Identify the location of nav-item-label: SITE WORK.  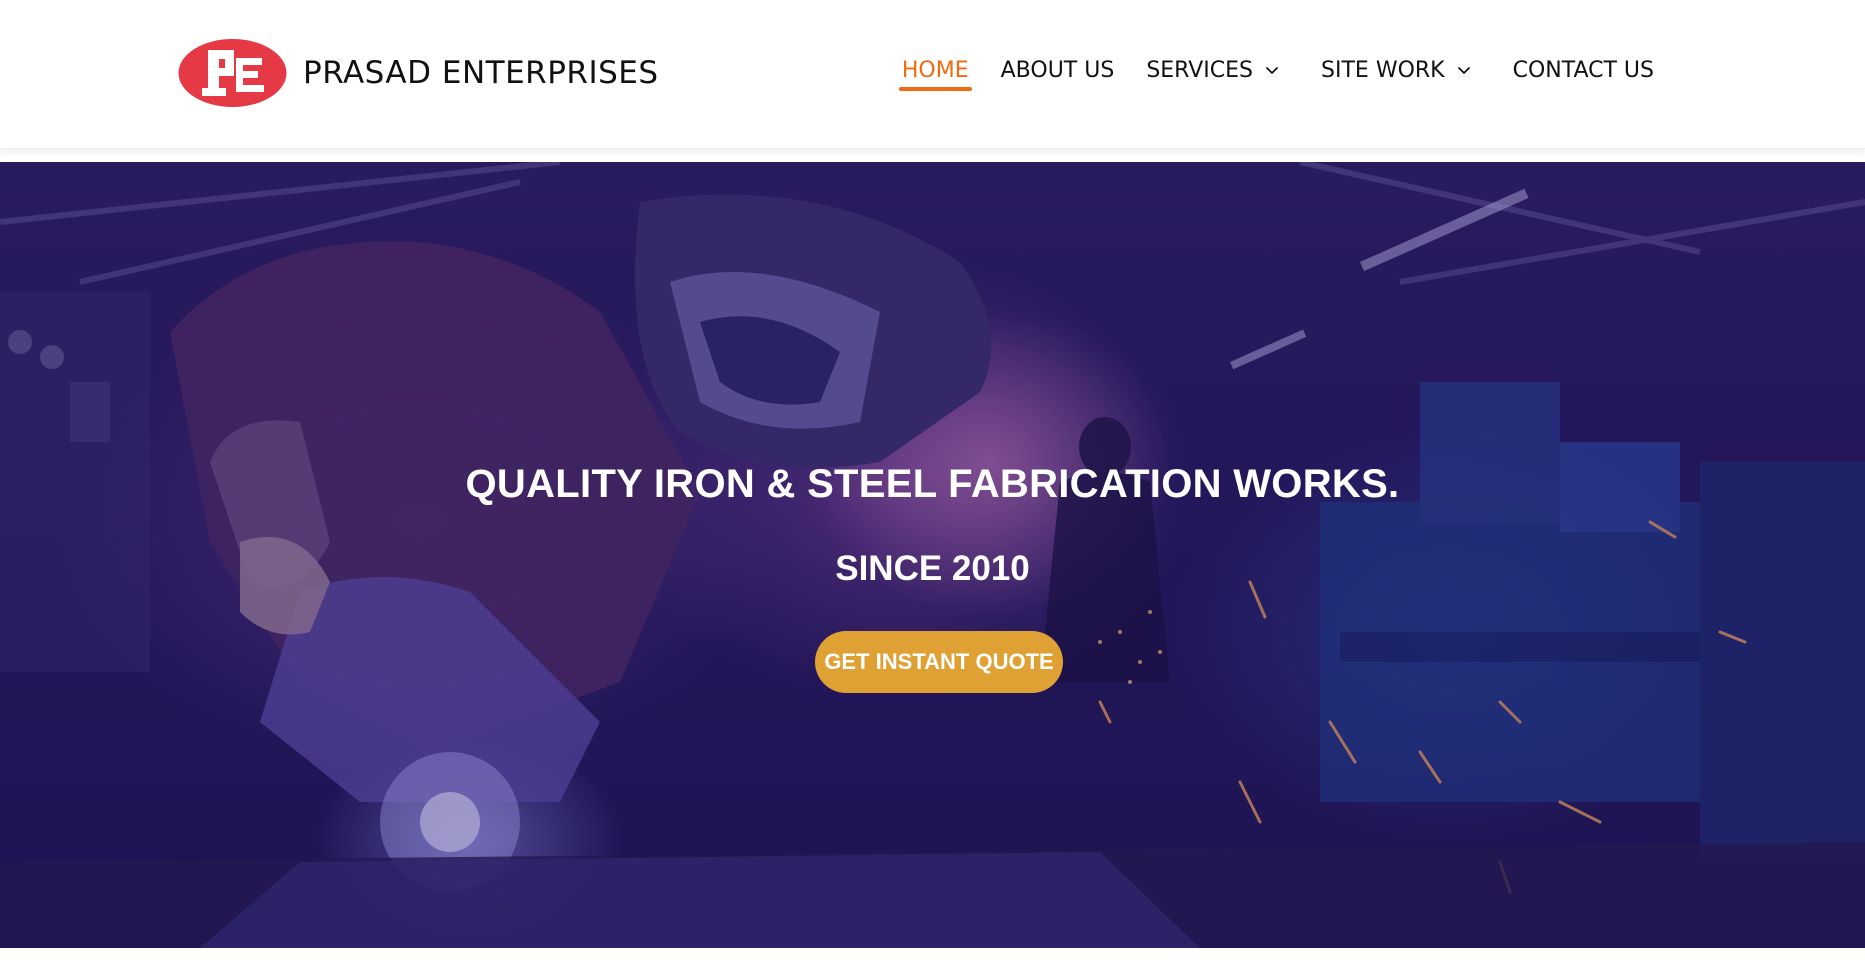
(1383, 70).